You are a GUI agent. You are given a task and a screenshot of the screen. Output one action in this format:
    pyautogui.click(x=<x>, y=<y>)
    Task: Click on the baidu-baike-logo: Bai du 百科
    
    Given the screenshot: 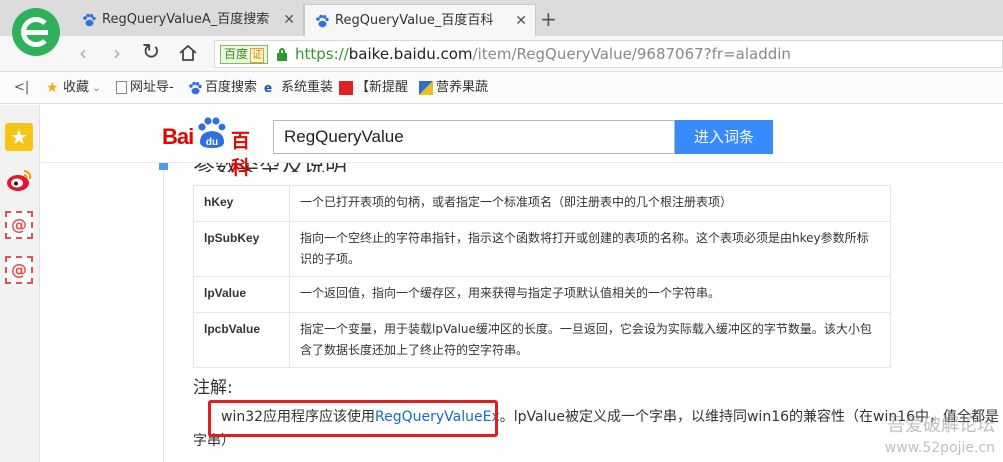 What is the action you would take?
    pyautogui.click(x=212, y=146)
    